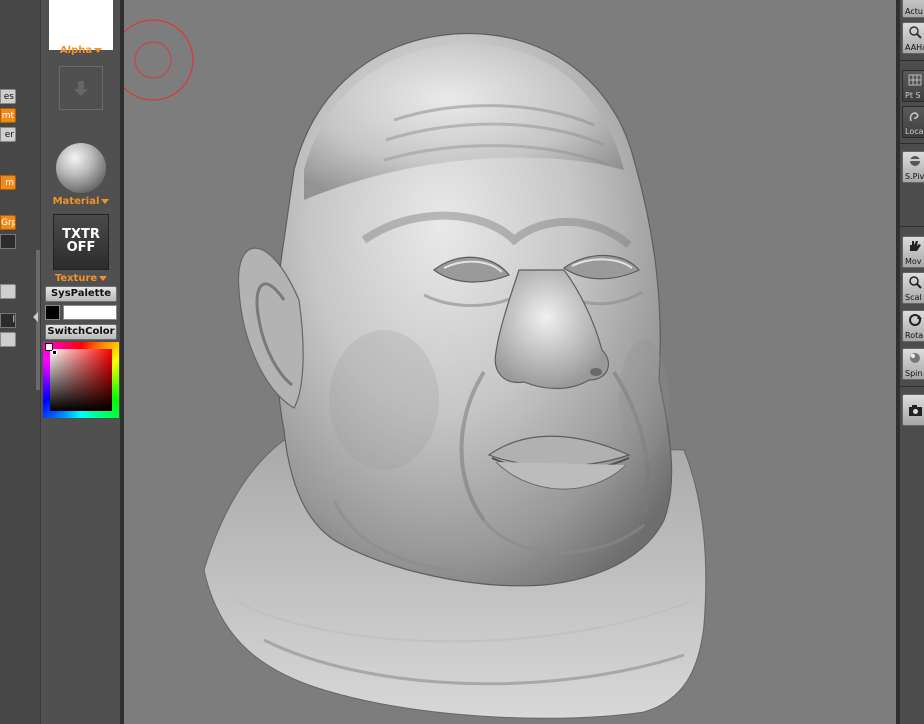 The width and height of the screenshot is (924, 724). I want to click on camera-icon, so click(915, 410).